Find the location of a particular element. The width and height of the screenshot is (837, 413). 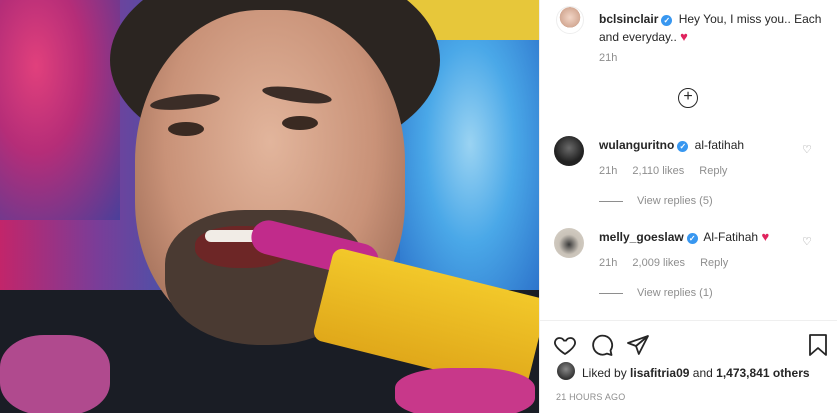

liker-avatar is located at coordinates (566, 371).